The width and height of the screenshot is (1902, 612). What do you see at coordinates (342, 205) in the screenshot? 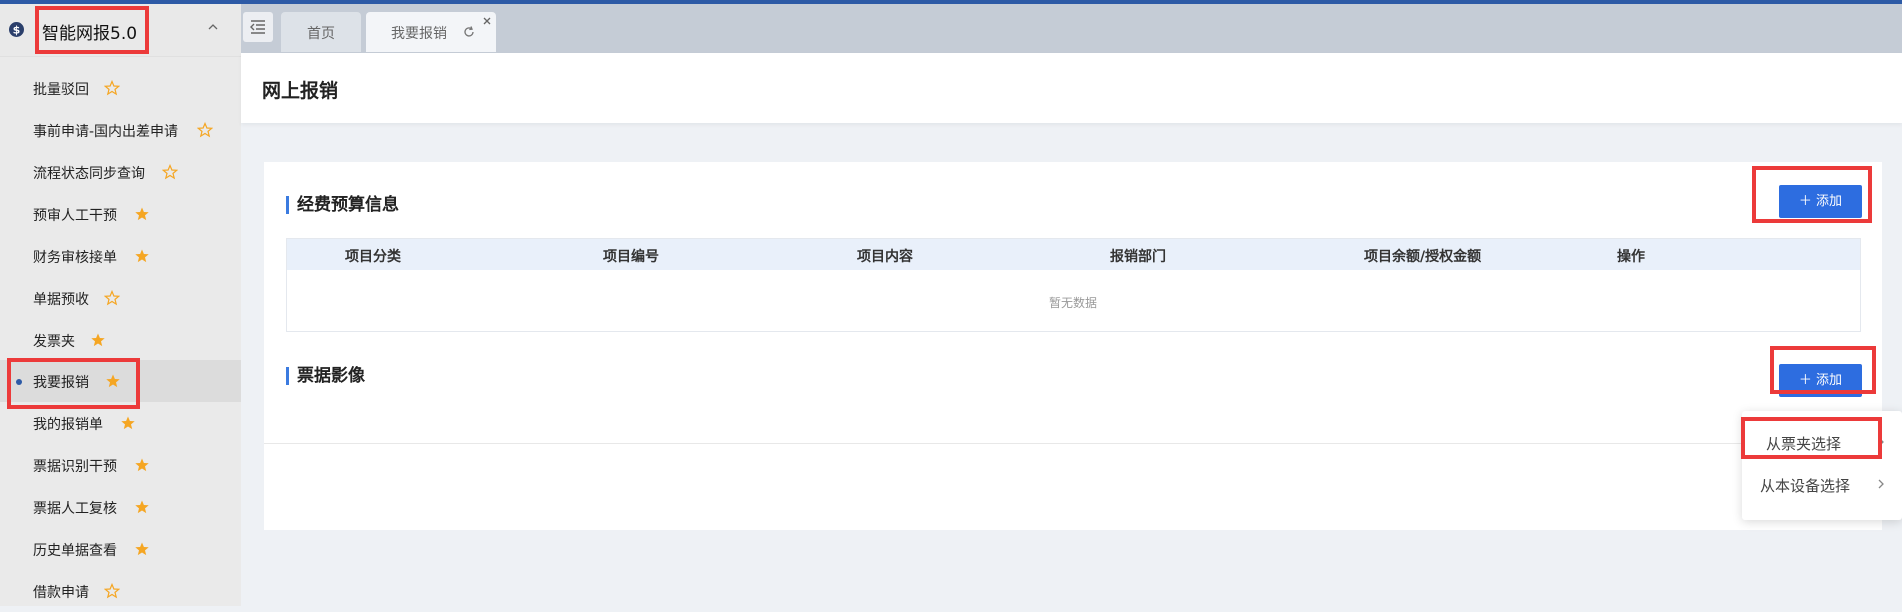
I see `budget-section-title: 经费预算信息` at bounding box center [342, 205].